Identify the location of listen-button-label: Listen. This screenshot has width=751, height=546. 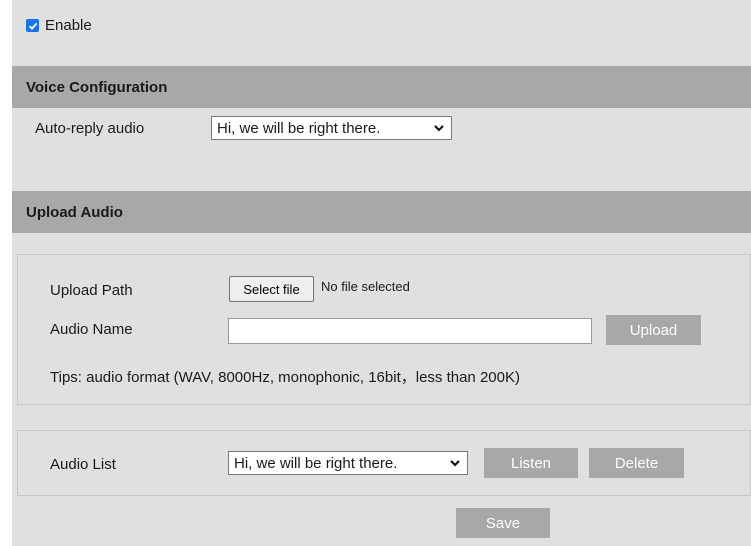
(531, 463).